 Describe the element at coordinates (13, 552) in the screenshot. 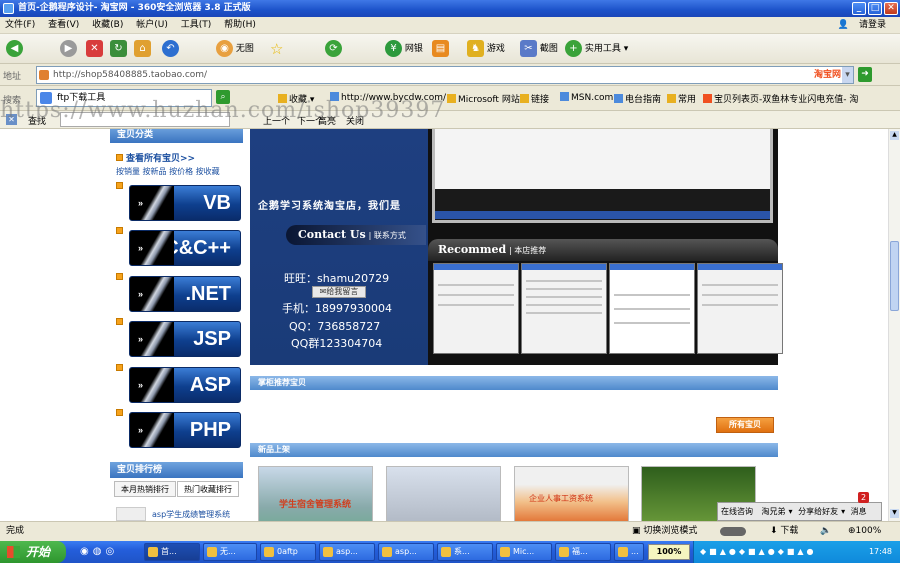

I see `windows-logo-icon` at that location.